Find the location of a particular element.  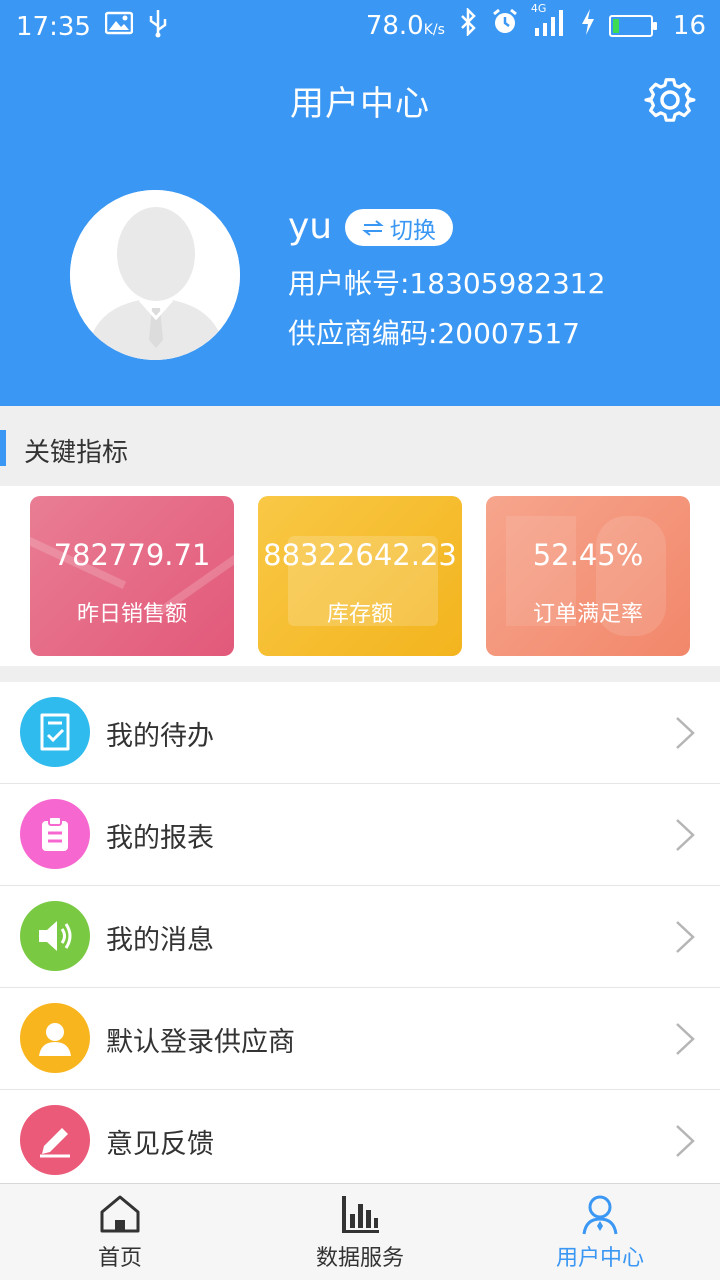

tab-label: 数据服务 is located at coordinates (359, 1258).